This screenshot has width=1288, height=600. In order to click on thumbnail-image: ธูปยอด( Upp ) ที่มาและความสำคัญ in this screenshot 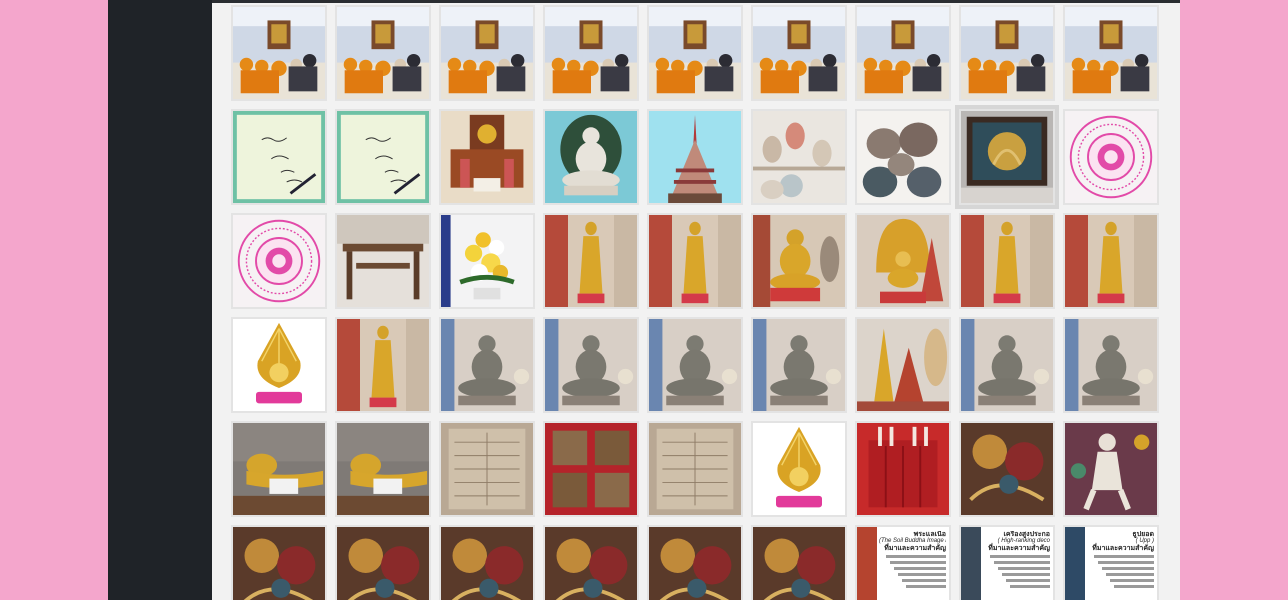, I will do `click(1111, 563)`.